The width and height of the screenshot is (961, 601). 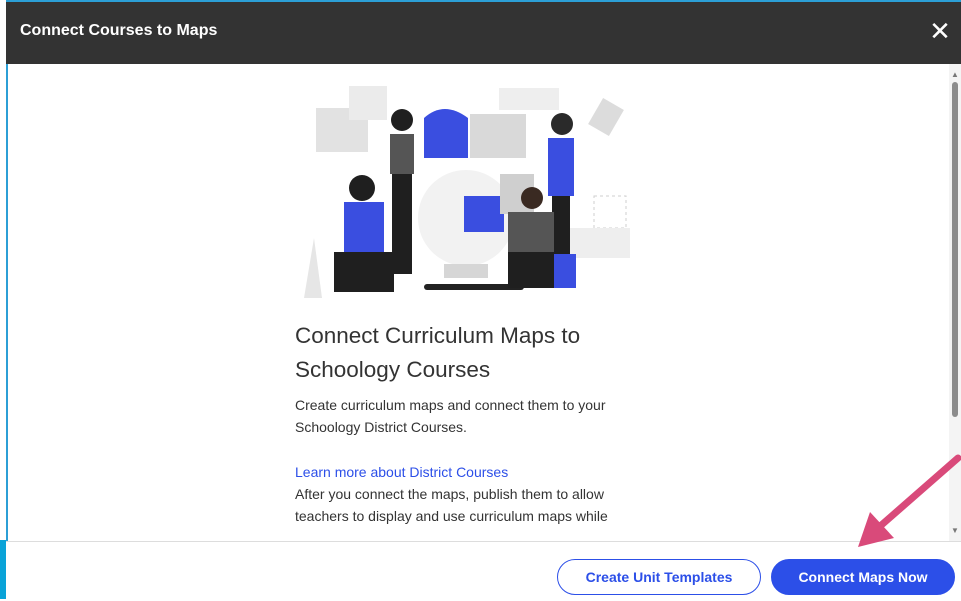 I want to click on lightbulb-base, so click(x=466, y=271).